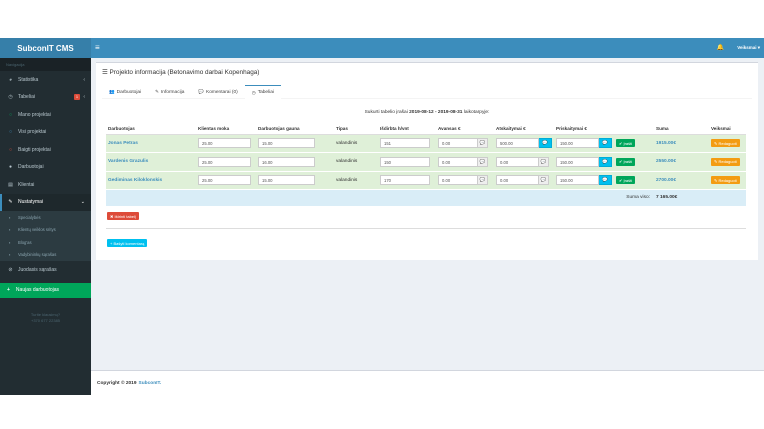 The width and height of the screenshot is (764, 429). Describe the element at coordinates (517, 143) in the screenshot. I see `deductions-input: 500.00` at that location.